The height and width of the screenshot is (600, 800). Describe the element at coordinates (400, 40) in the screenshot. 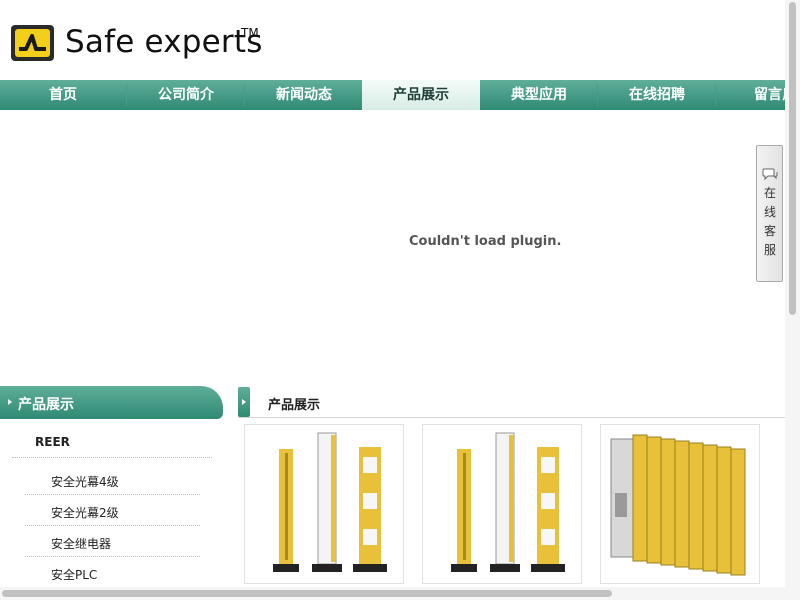

I see `site-header: Safe experts TM` at that location.